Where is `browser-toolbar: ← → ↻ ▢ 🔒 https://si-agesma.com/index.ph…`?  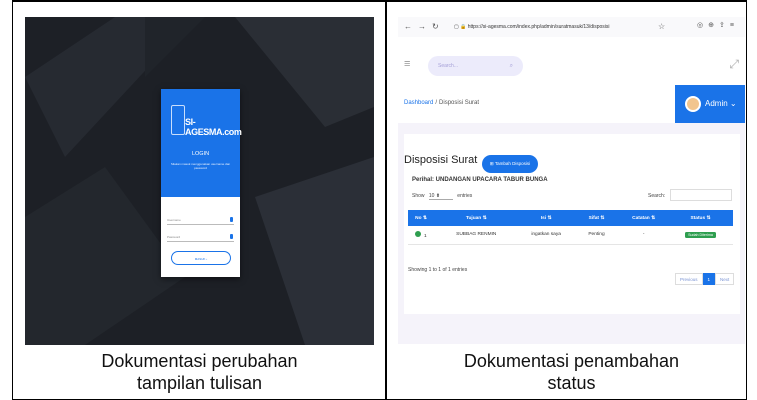 browser-toolbar: ← → ↻ ▢ 🔒 https://si-agesma.com/index.ph… is located at coordinates (571, 27).